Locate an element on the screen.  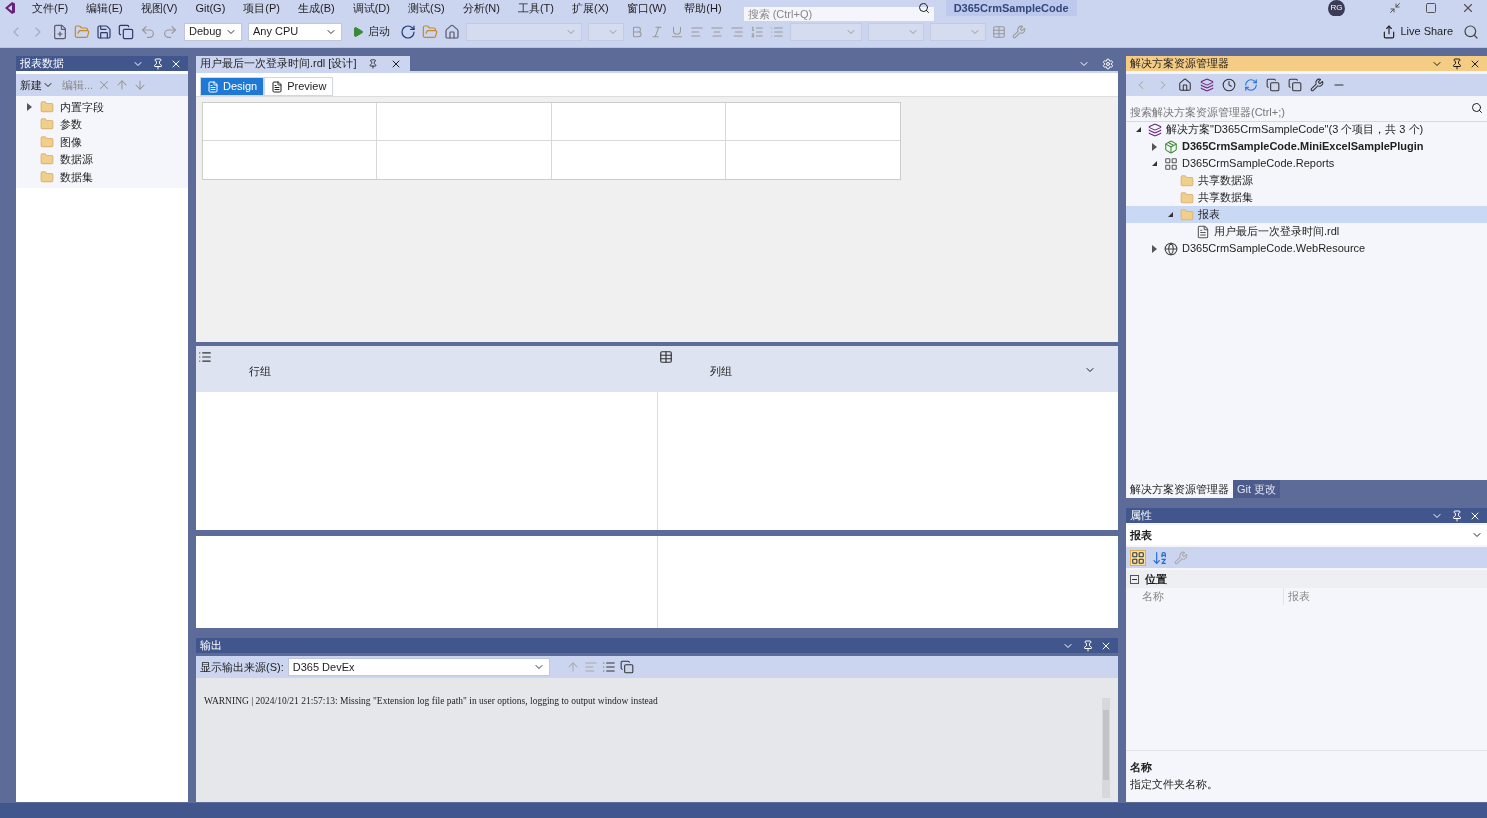
property-value: 报表 is located at coordinates (1385, 596).